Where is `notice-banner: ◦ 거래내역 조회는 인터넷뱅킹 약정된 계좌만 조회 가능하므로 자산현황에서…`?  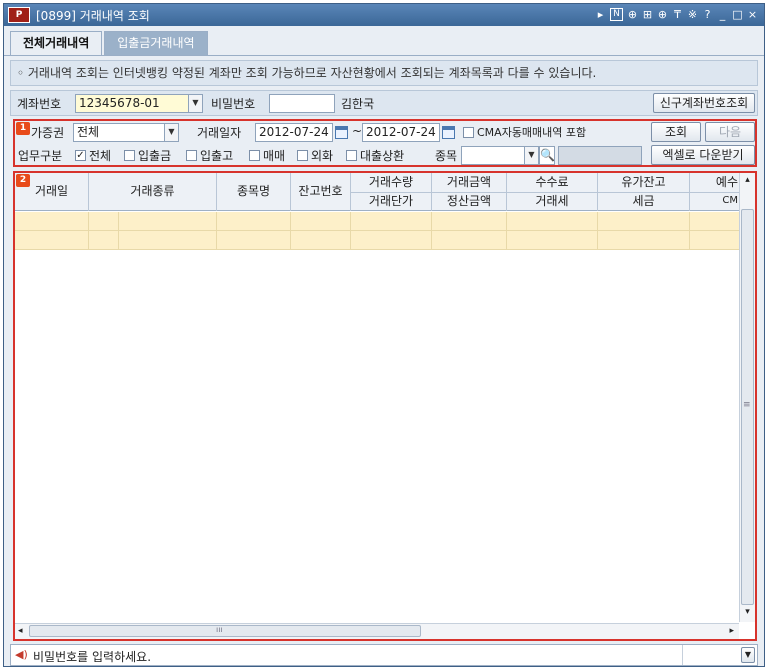
notice-banner: ◦ 거래내역 조회는 인터넷뱅킹 약정된 계좌만 조회 가능하므로 자산현황에서… is located at coordinates (384, 73).